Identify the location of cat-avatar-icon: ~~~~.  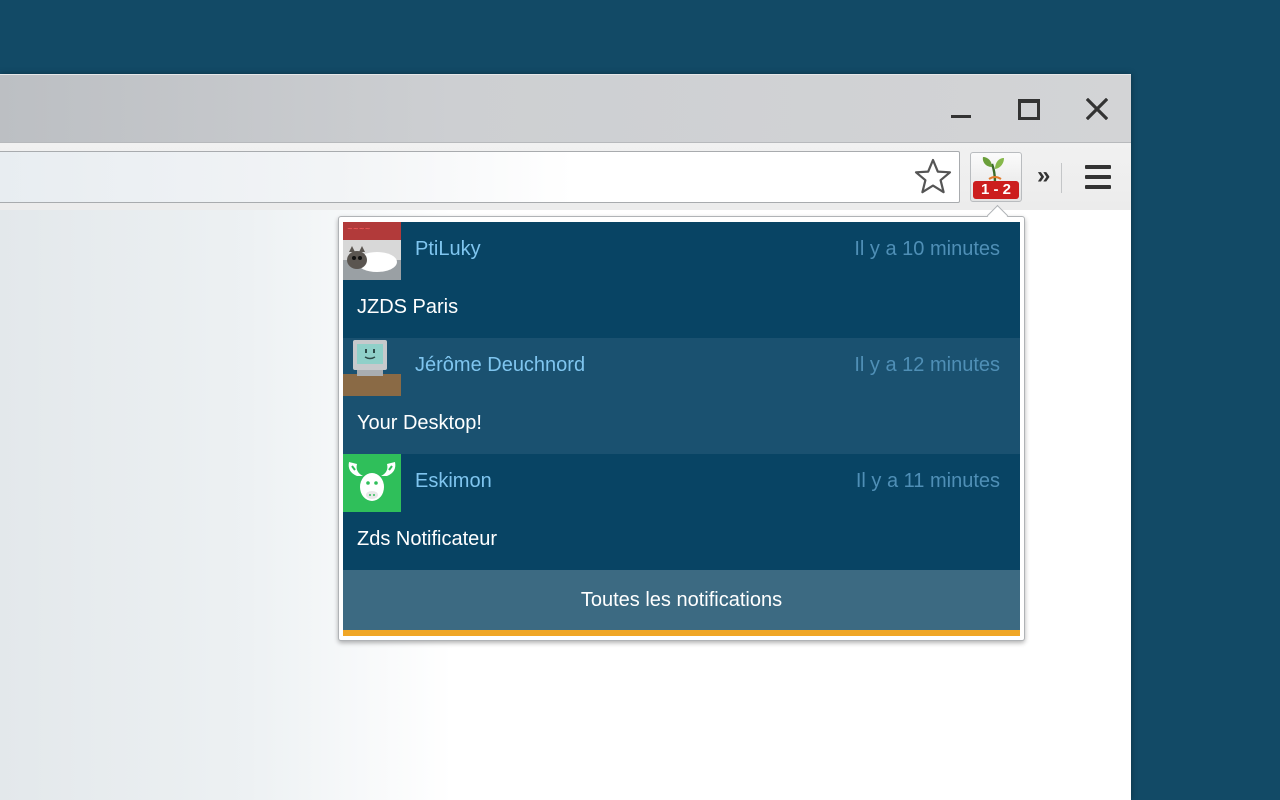
(372, 251).